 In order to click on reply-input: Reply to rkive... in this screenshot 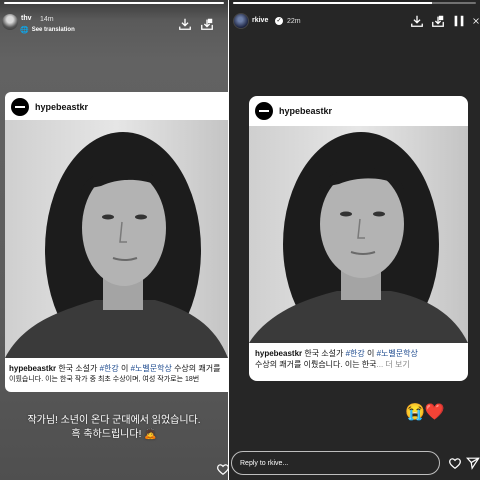, I will do `click(335, 463)`.